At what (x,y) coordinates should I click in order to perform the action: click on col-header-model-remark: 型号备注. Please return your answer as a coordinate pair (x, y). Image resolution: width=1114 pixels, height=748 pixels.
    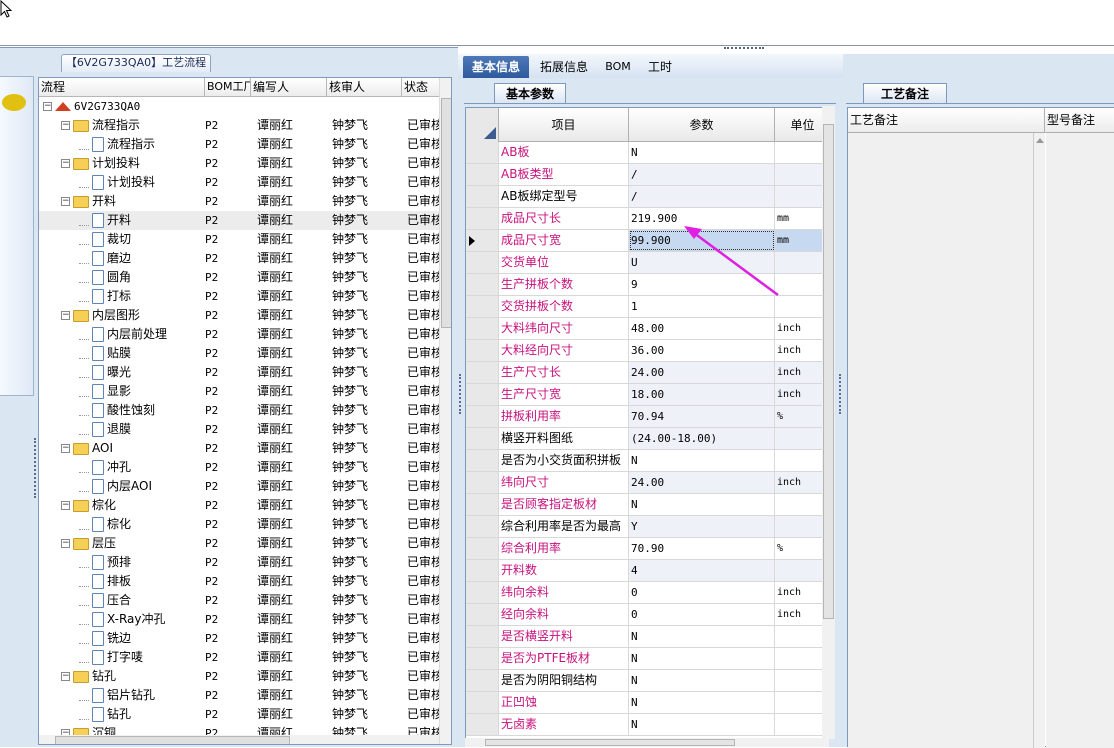
    Looking at the image, I should click on (1079, 120).